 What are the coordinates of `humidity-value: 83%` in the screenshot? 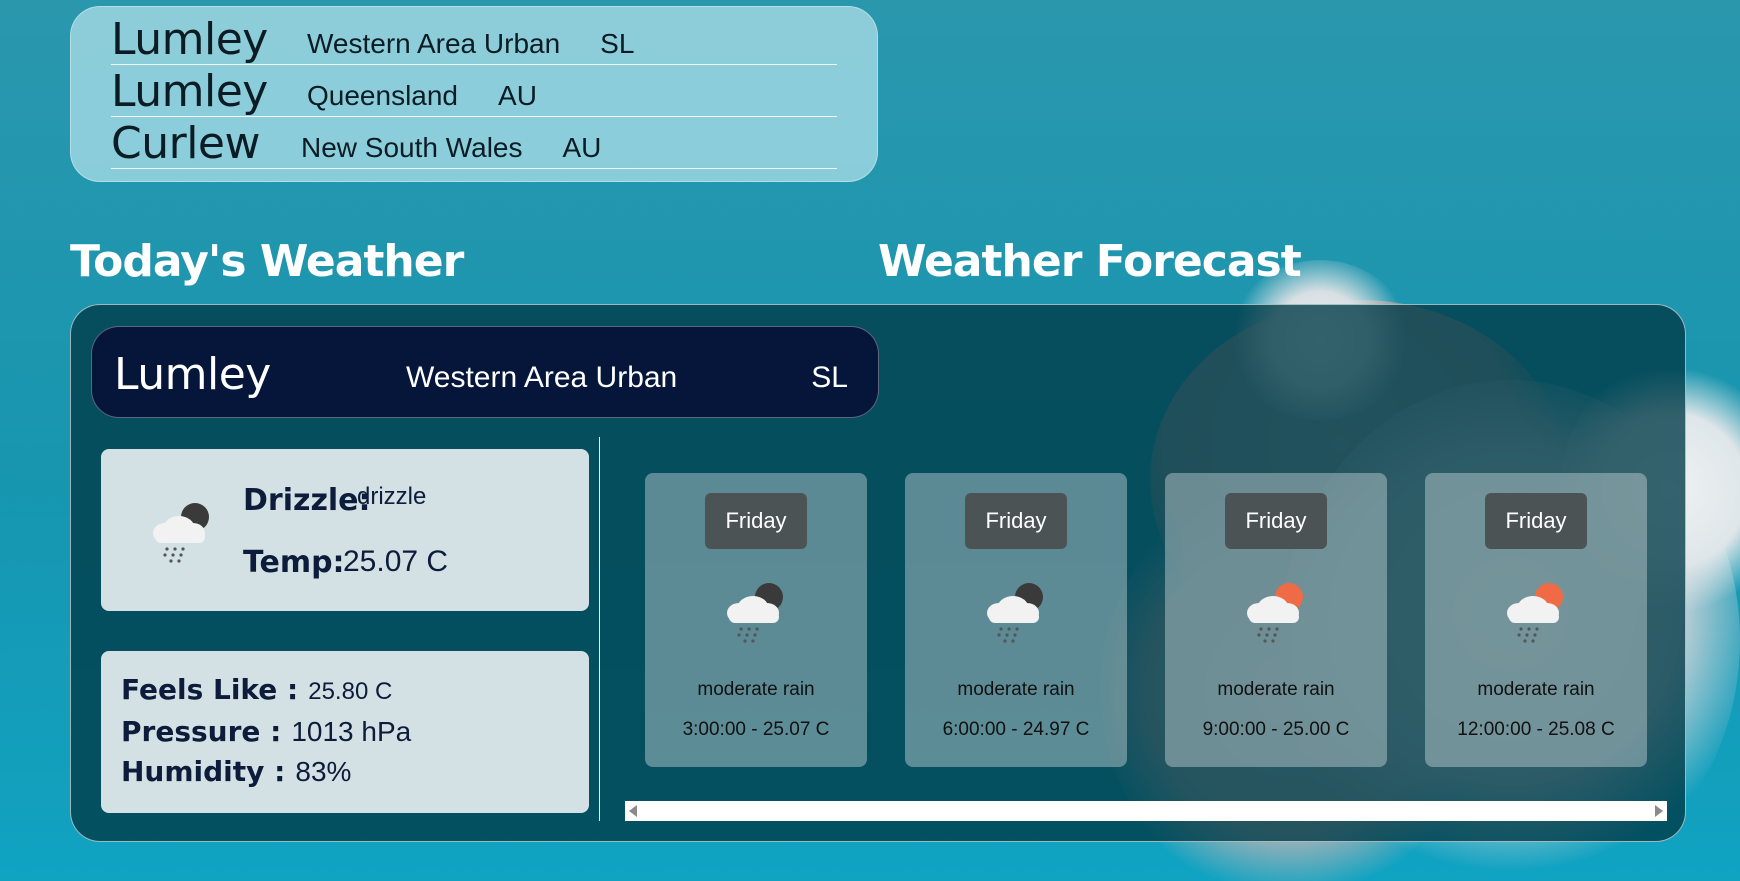 It's located at (323, 771).